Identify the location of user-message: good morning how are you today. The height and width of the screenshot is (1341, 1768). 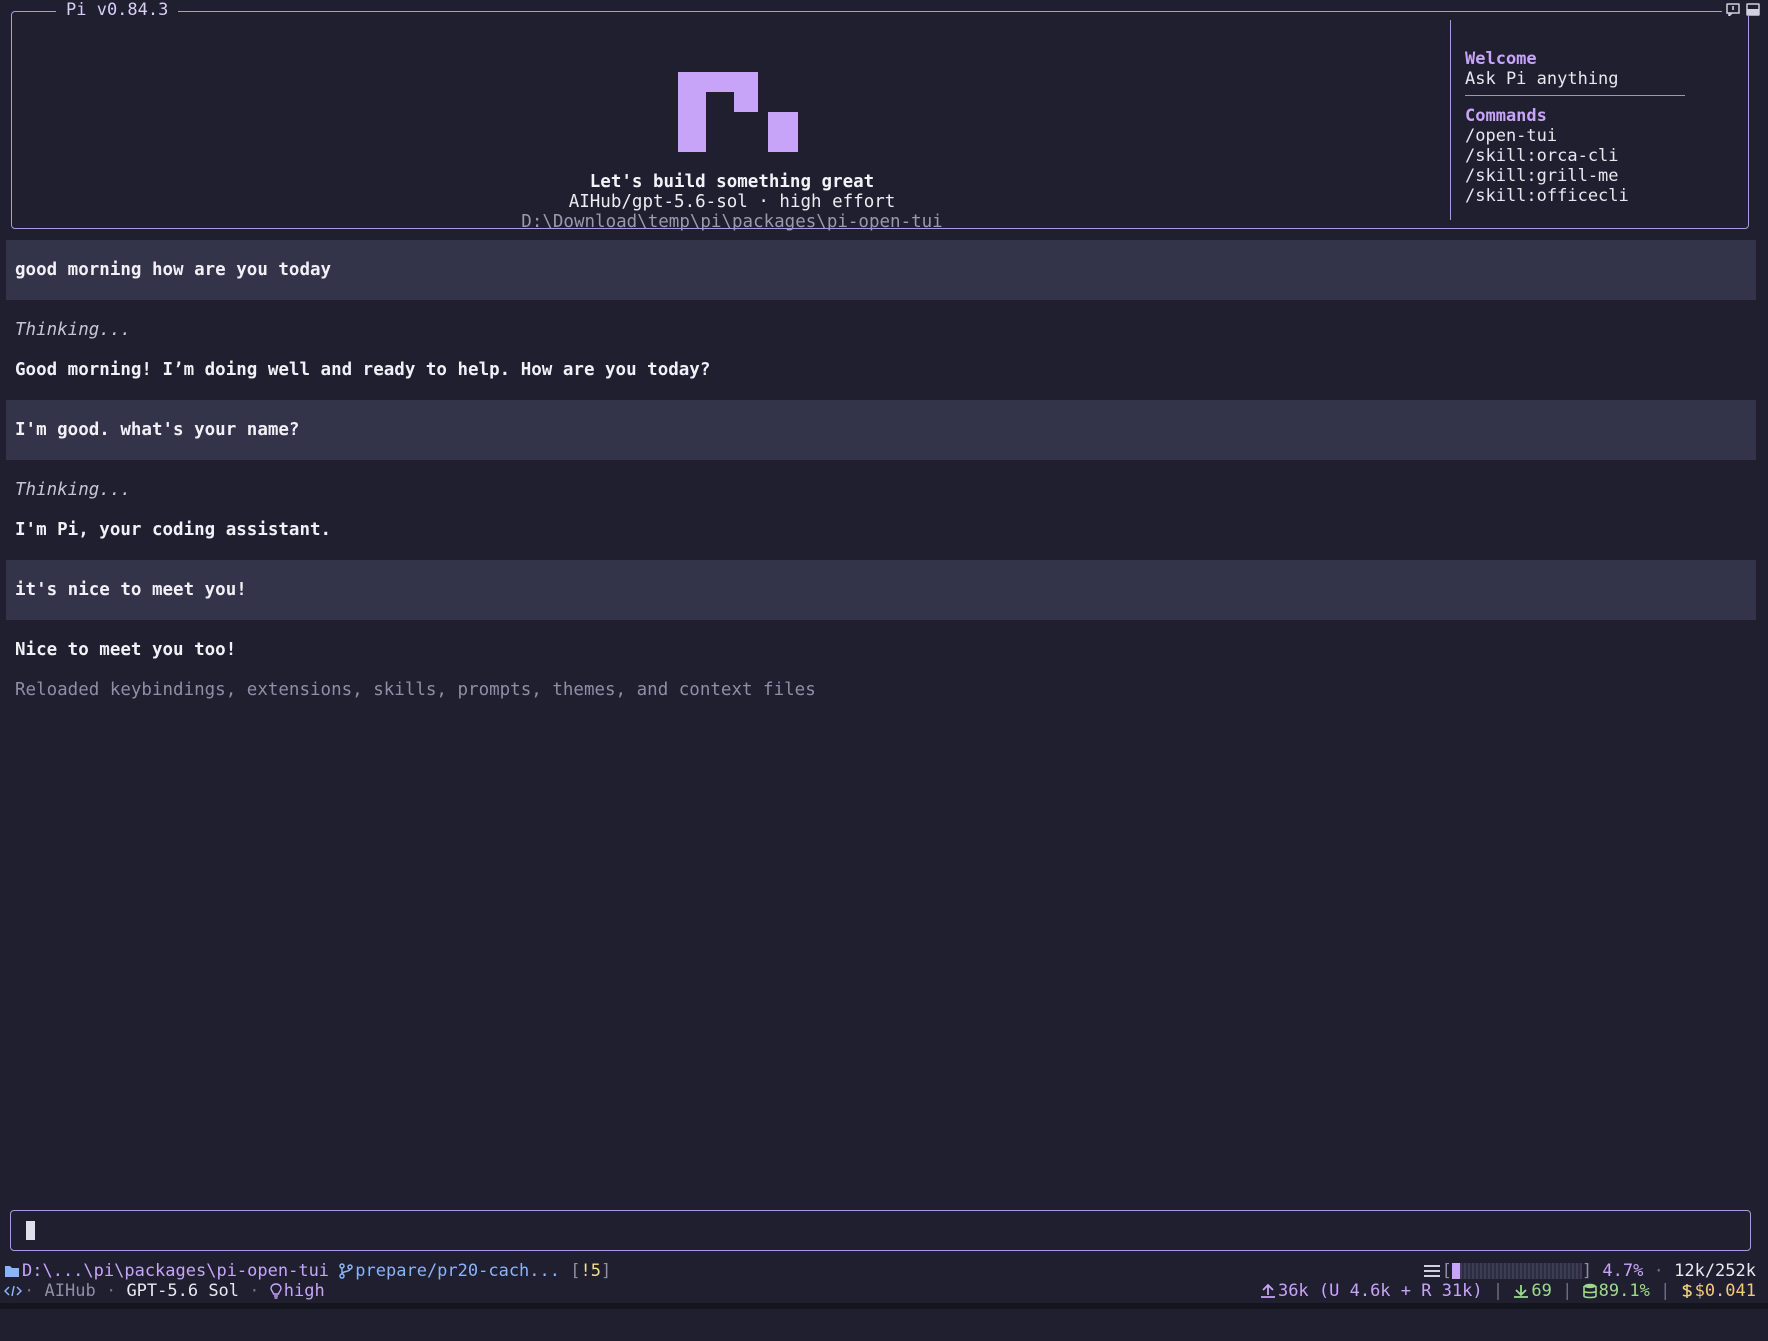
(881, 270).